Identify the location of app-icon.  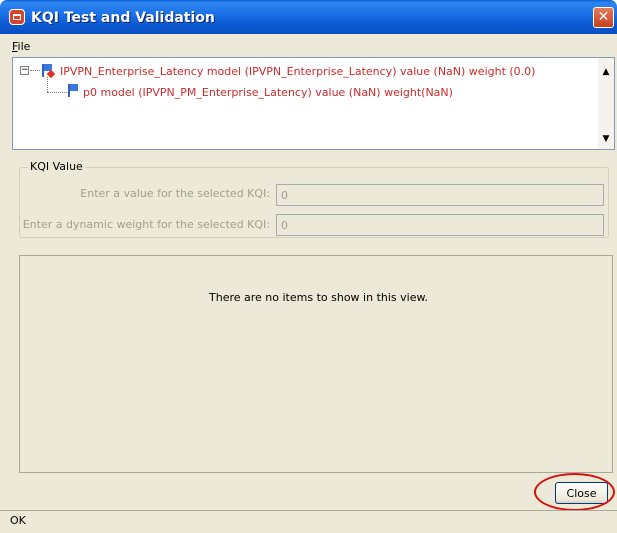
(17, 17).